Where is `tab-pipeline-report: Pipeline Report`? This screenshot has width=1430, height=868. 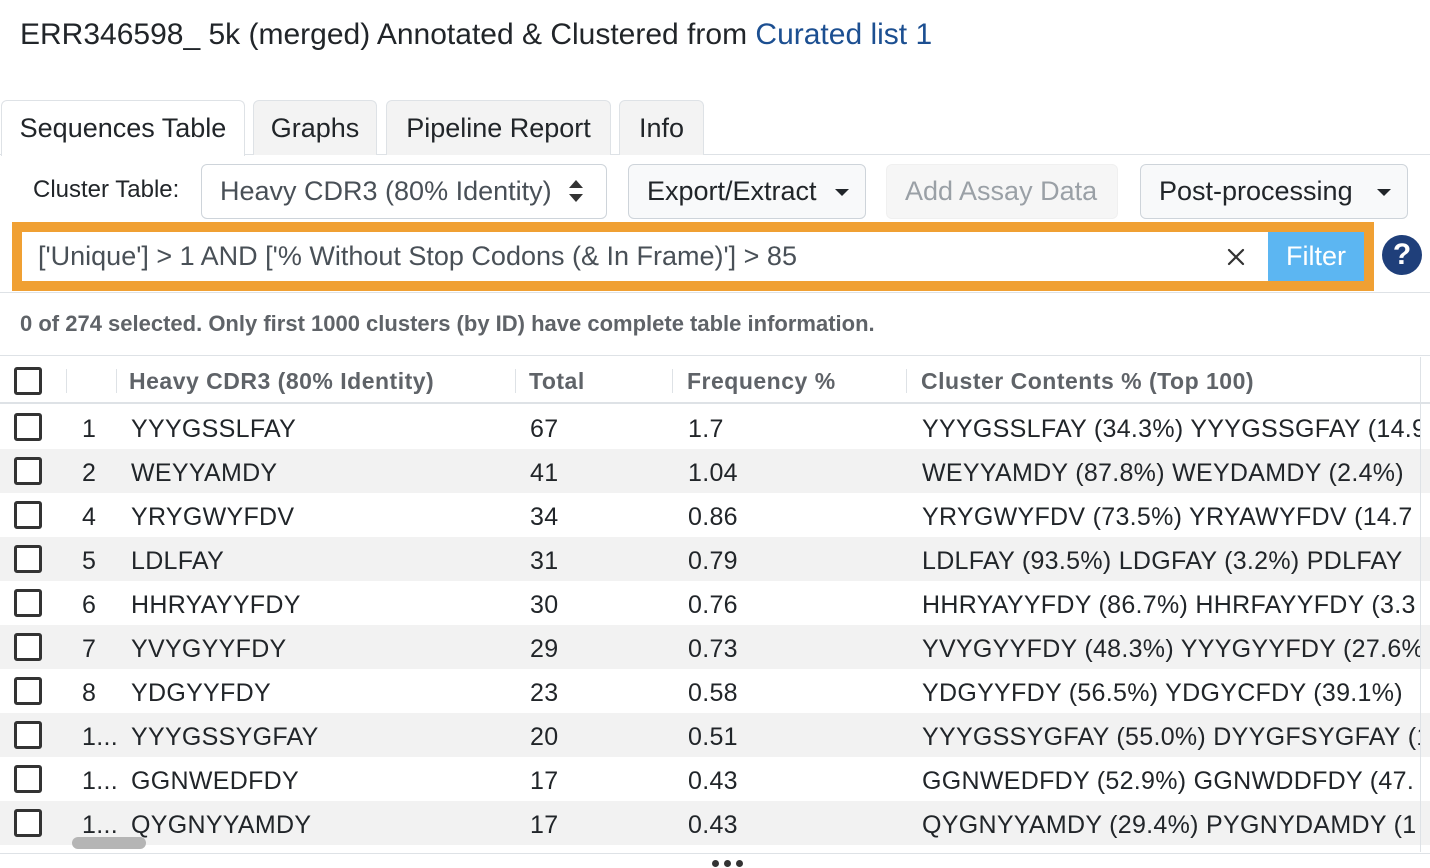
tab-pipeline-report: Pipeline Report is located at coordinates (498, 127).